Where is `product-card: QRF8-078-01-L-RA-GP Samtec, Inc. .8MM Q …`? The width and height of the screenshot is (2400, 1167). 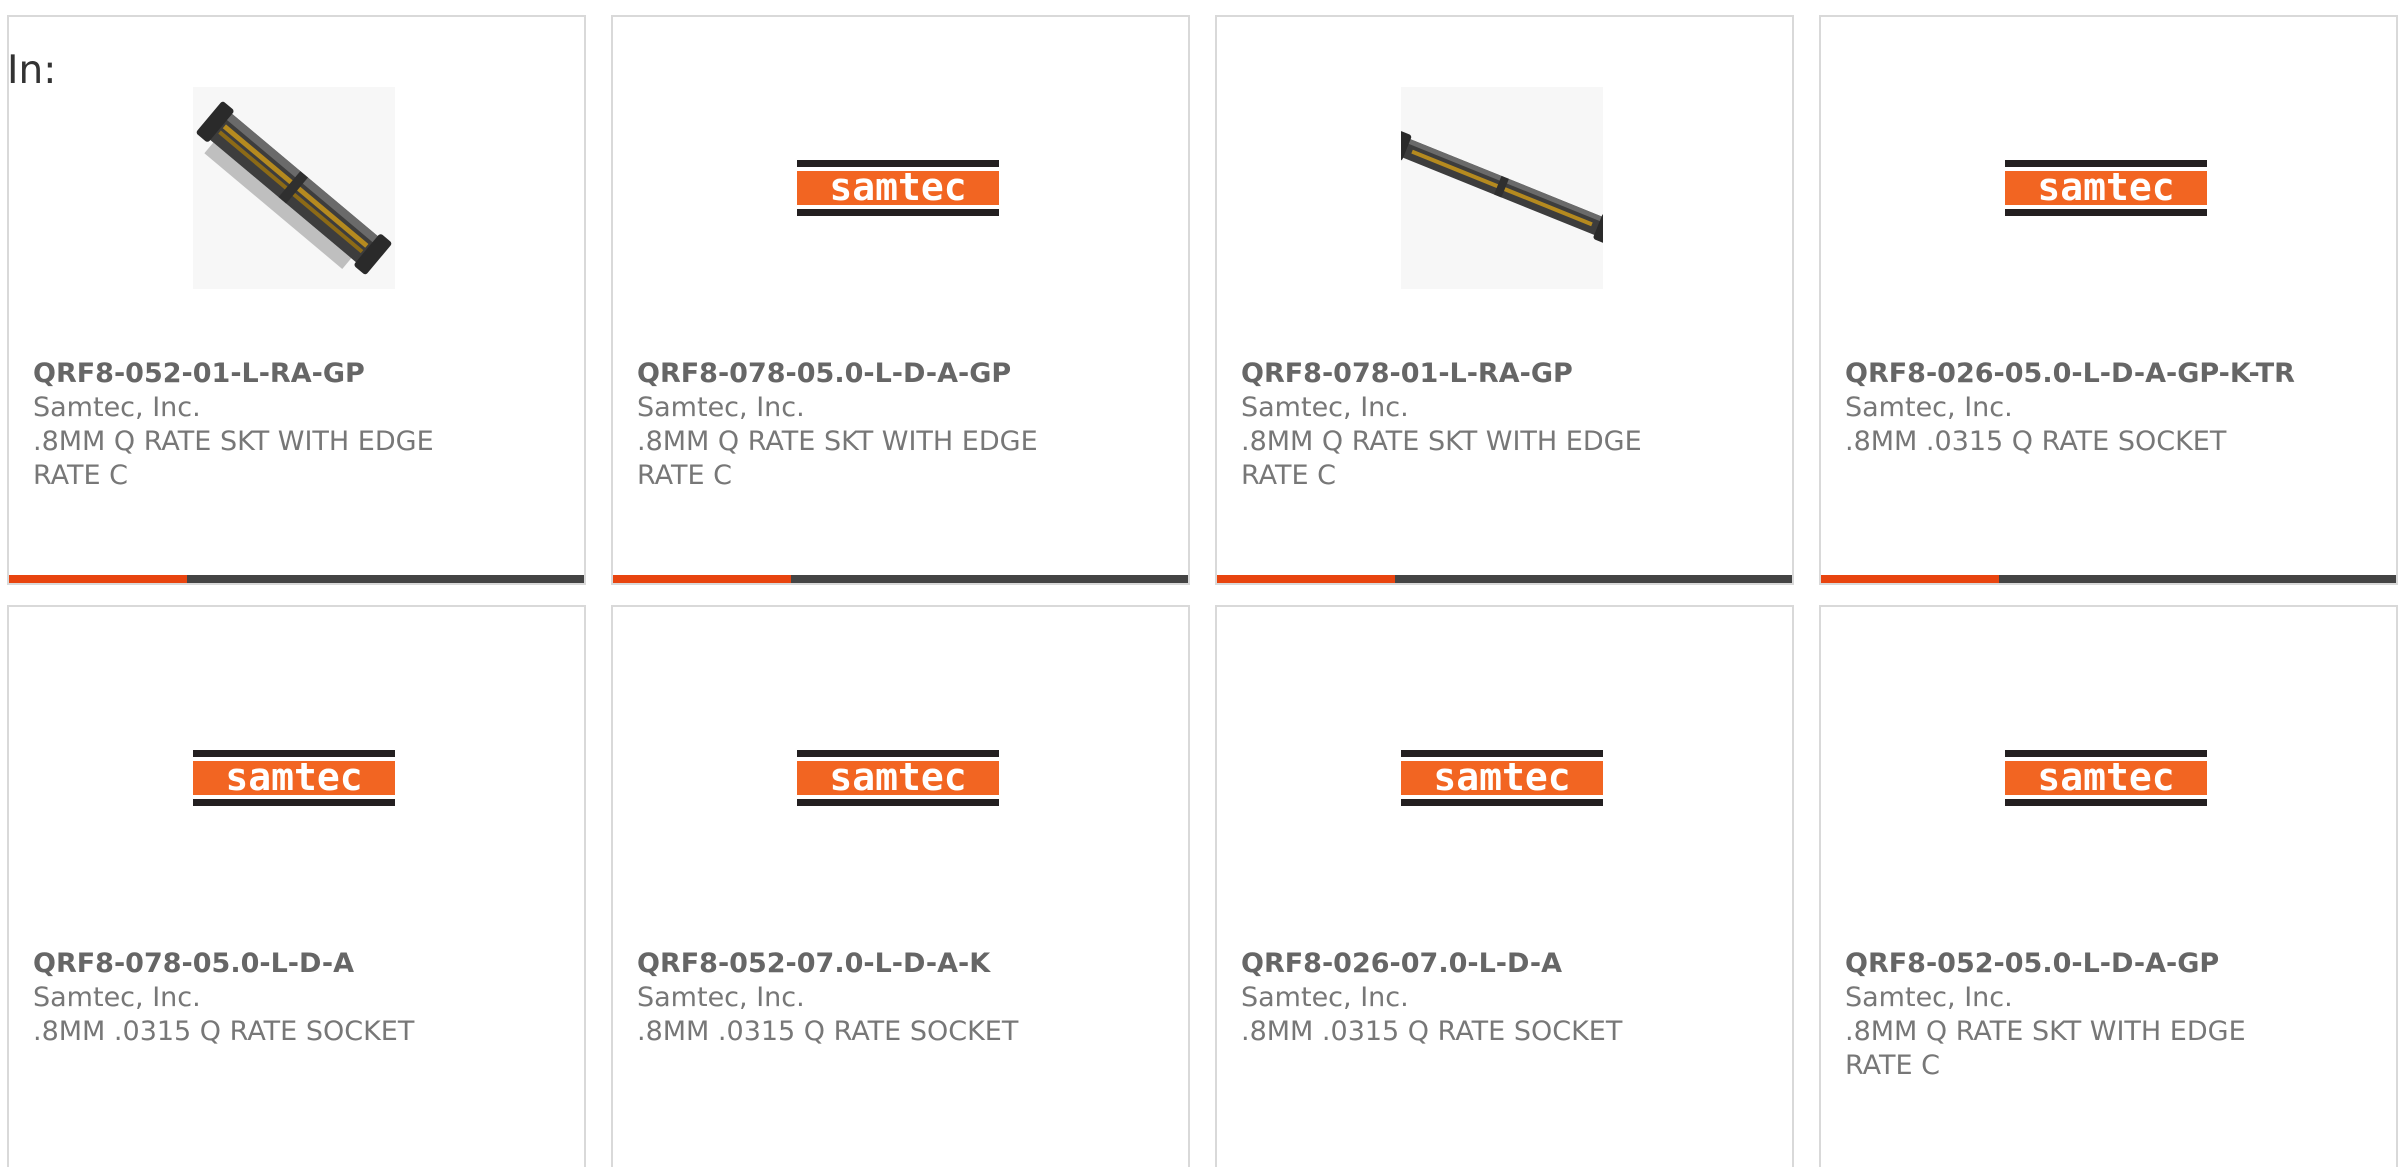
product-card: QRF8-078-01-L-RA-GP Samtec, Inc. .8MM Q … is located at coordinates (1504, 300).